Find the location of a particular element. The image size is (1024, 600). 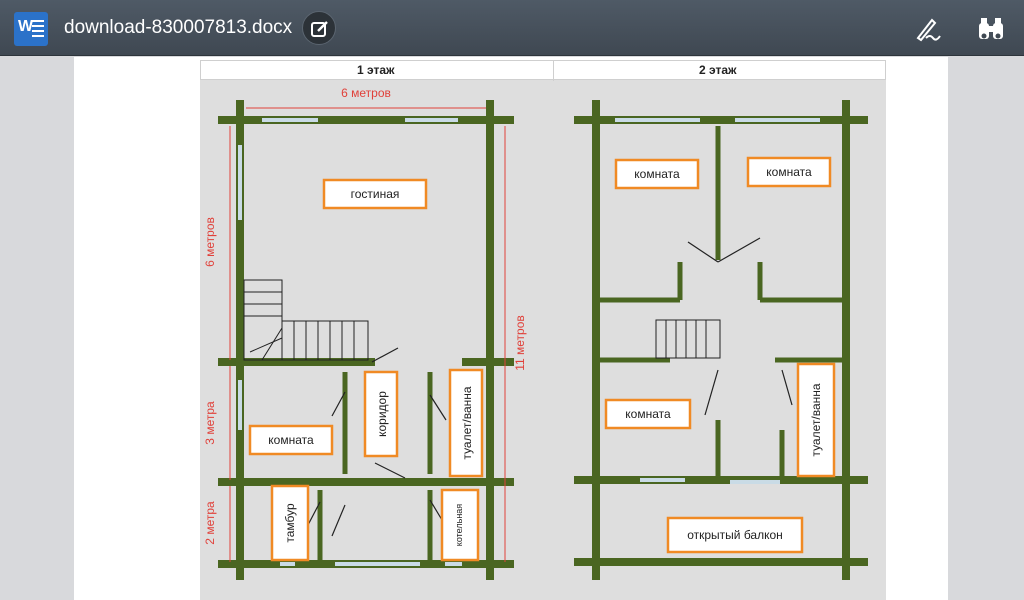

room-floor2-bedroom-3: комната is located at coordinates (648, 414).